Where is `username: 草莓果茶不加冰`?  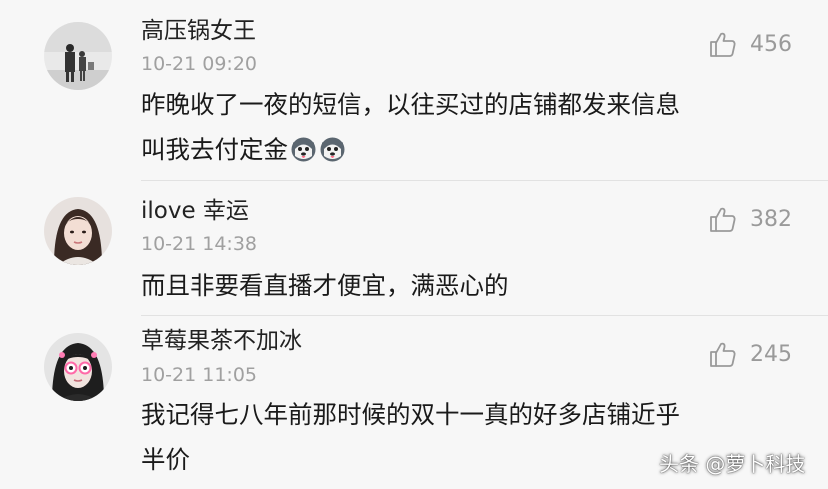
username: 草莓果茶不加冰 is located at coordinates (221, 341).